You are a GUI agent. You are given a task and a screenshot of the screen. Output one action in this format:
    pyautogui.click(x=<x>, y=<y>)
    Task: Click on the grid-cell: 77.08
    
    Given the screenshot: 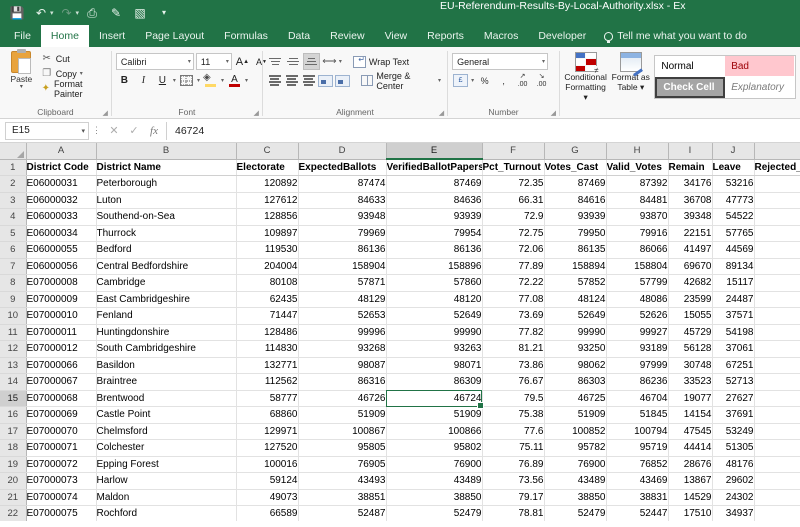 What is the action you would take?
    pyautogui.click(x=513, y=299)
    